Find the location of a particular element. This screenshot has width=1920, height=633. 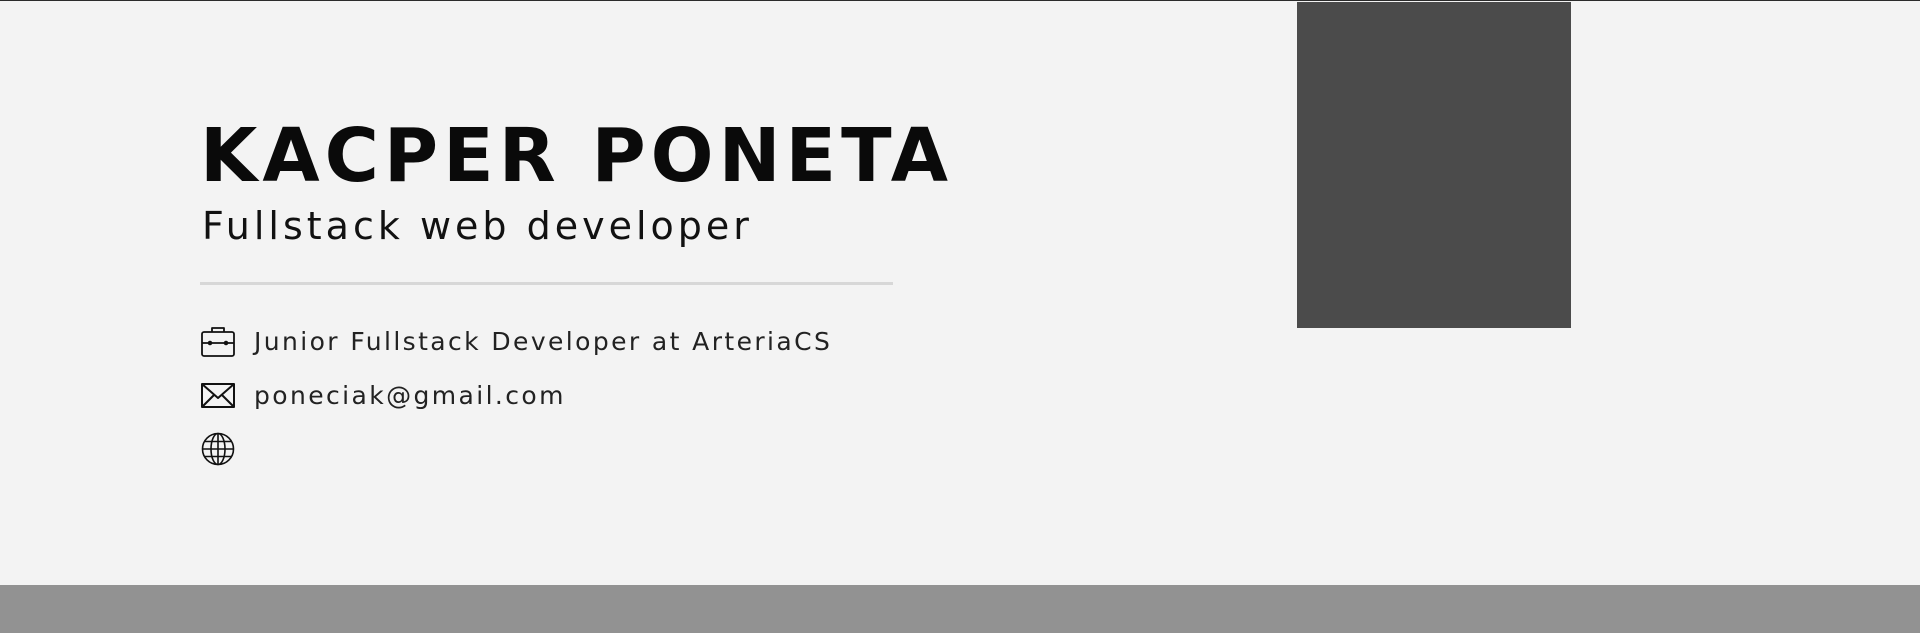

profile-title: Fullstack web developer is located at coordinates (477, 226).